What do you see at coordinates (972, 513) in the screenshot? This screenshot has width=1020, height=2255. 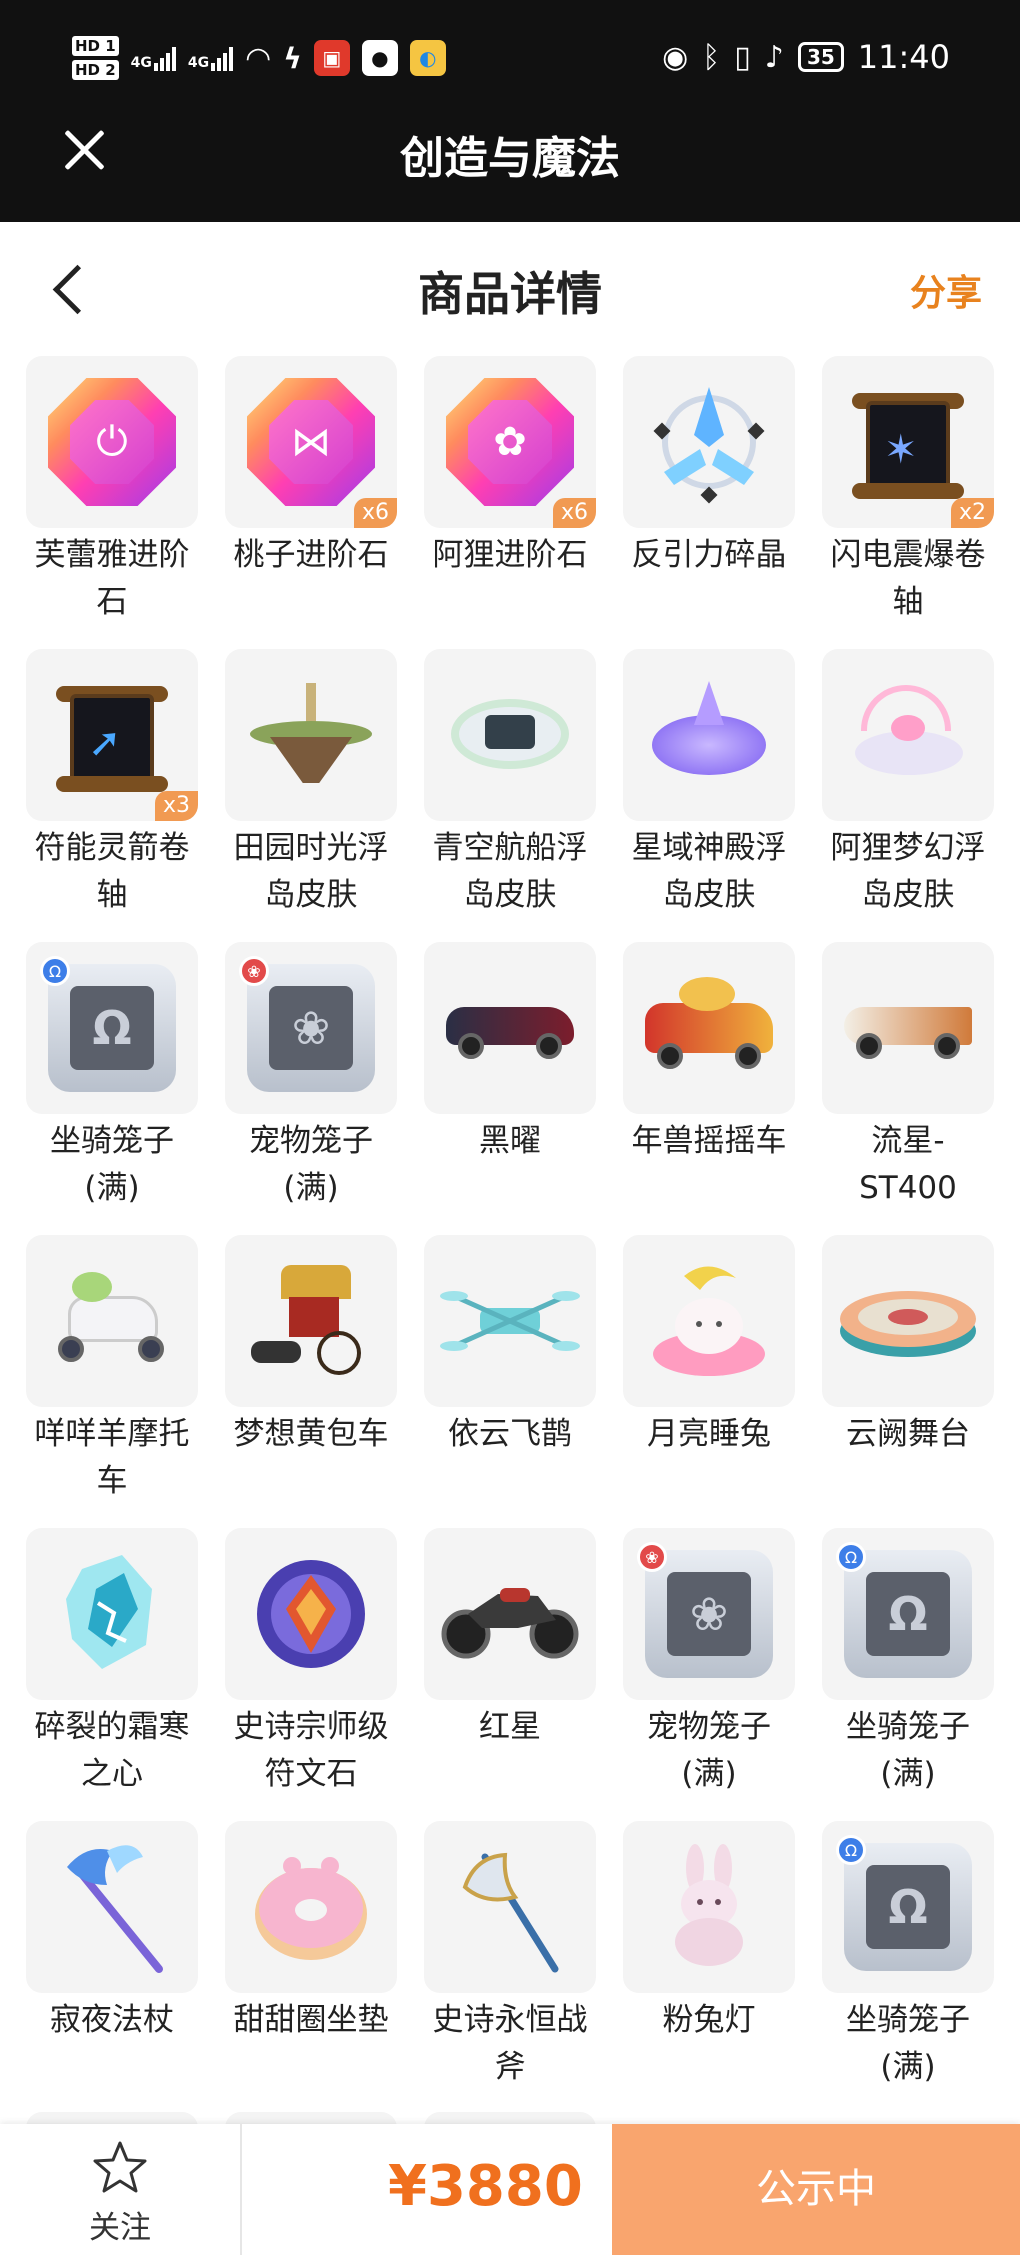 I see `quantity-badge: x2` at bounding box center [972, 513].